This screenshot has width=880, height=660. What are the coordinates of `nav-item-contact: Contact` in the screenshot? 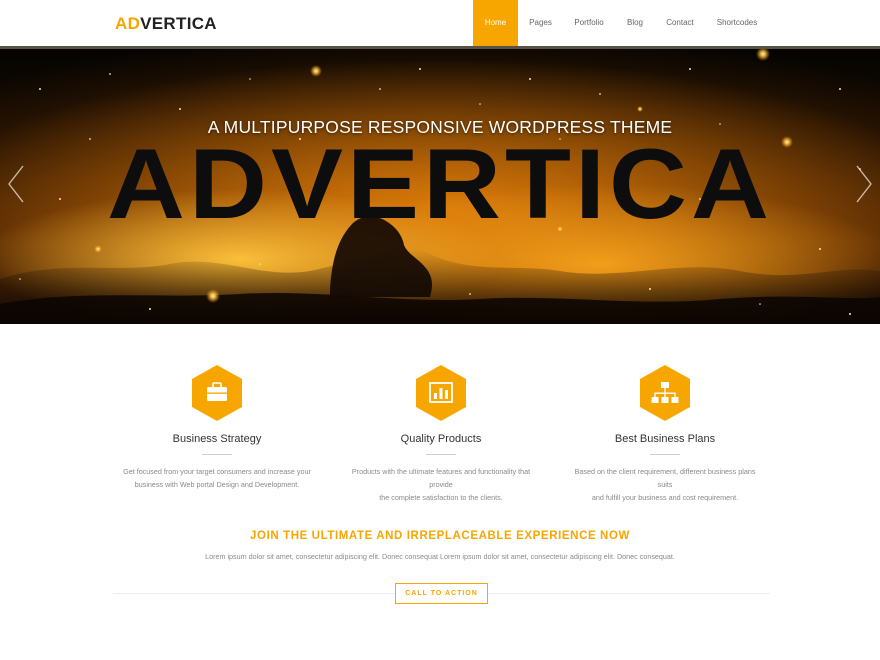 It's located at (680, 23).